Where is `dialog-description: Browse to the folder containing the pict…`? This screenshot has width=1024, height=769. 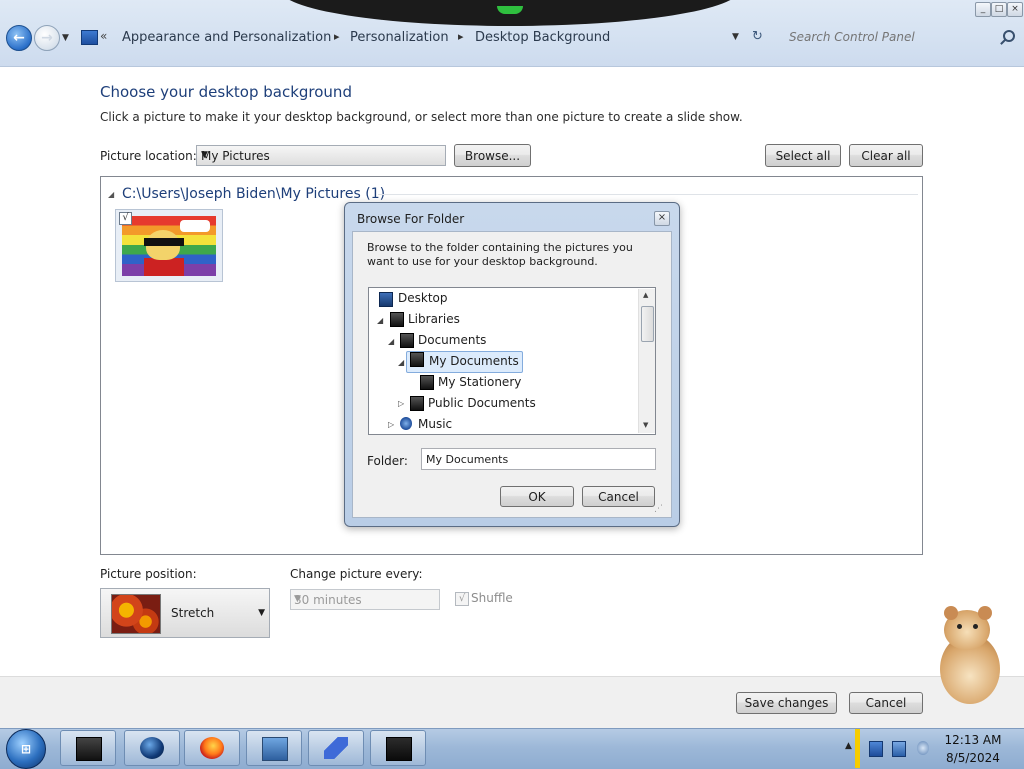 dialog-description: Browse to the folder containing the pict… is located at coordinates (500, 254).